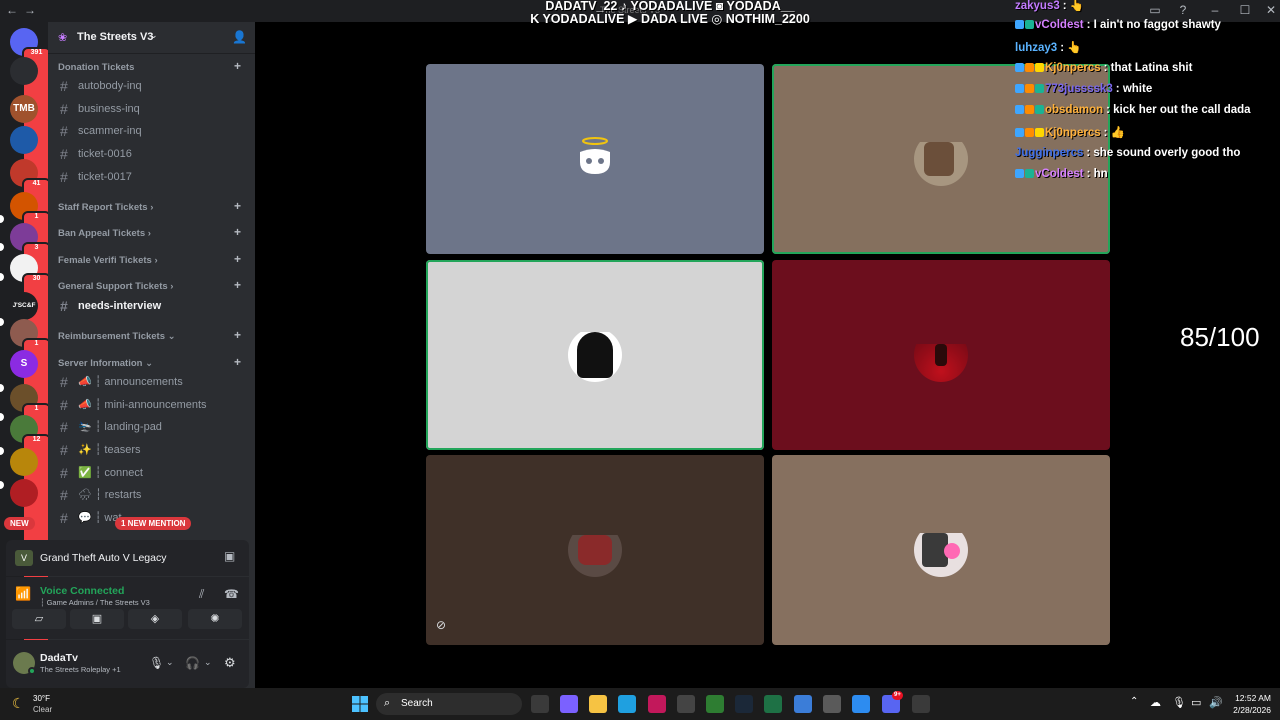 The height and width of the screenshot is (720, 1280). Describe the element at coordinates (773, 704) in the screenshot. I see `app-excel-icon` at that location.